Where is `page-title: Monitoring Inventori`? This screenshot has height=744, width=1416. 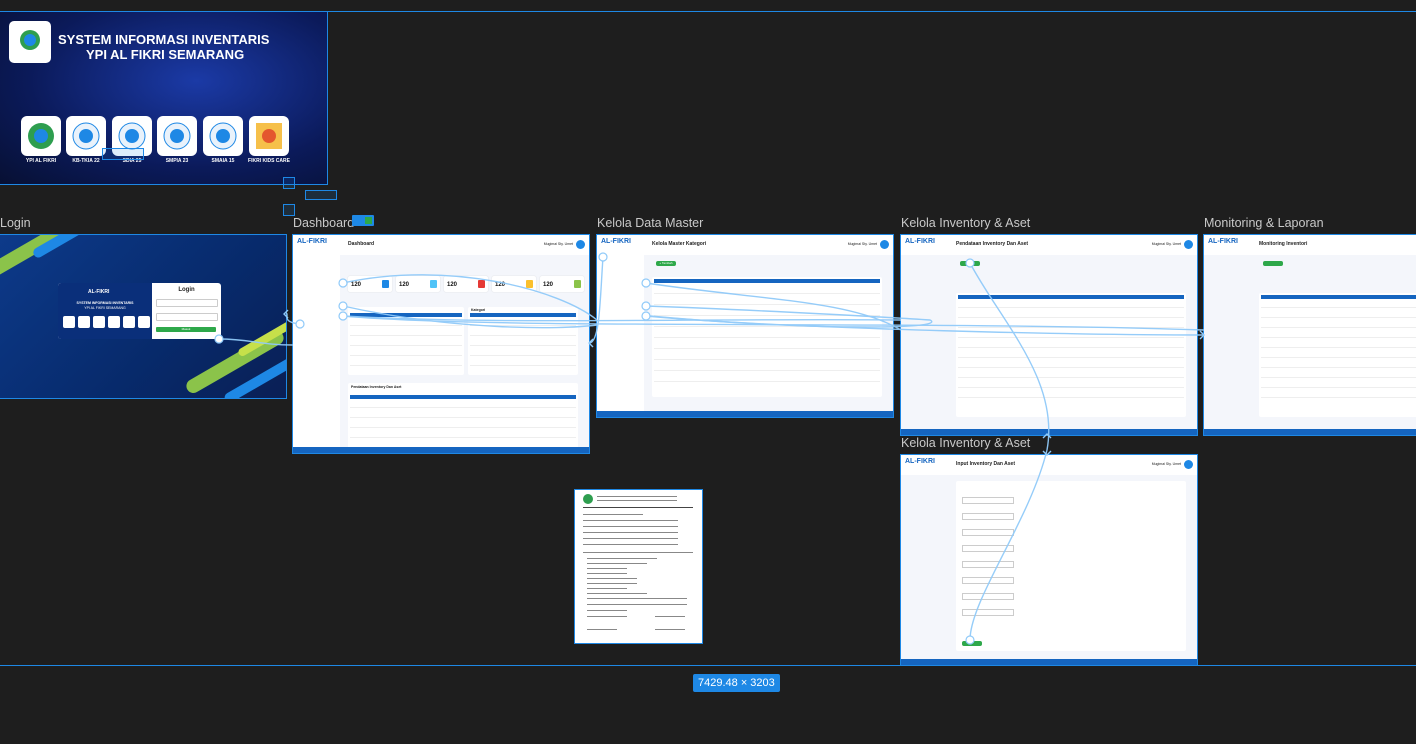 page-title: Monitoring Inventori is located at coordinates (1283, 244).